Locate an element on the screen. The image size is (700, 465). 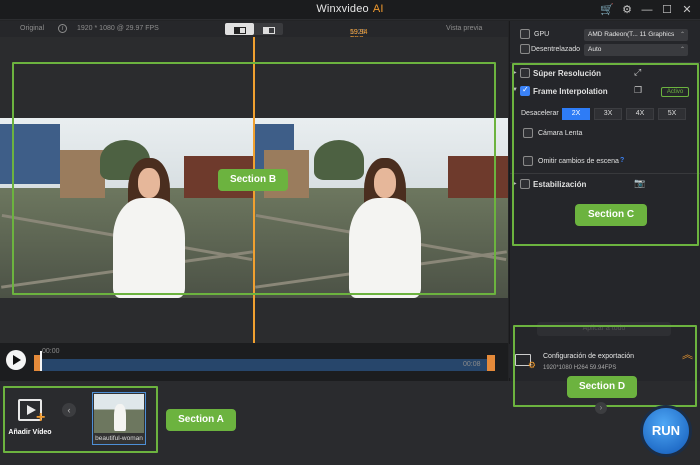
compare-toggle is located at coordinates (254, 29).